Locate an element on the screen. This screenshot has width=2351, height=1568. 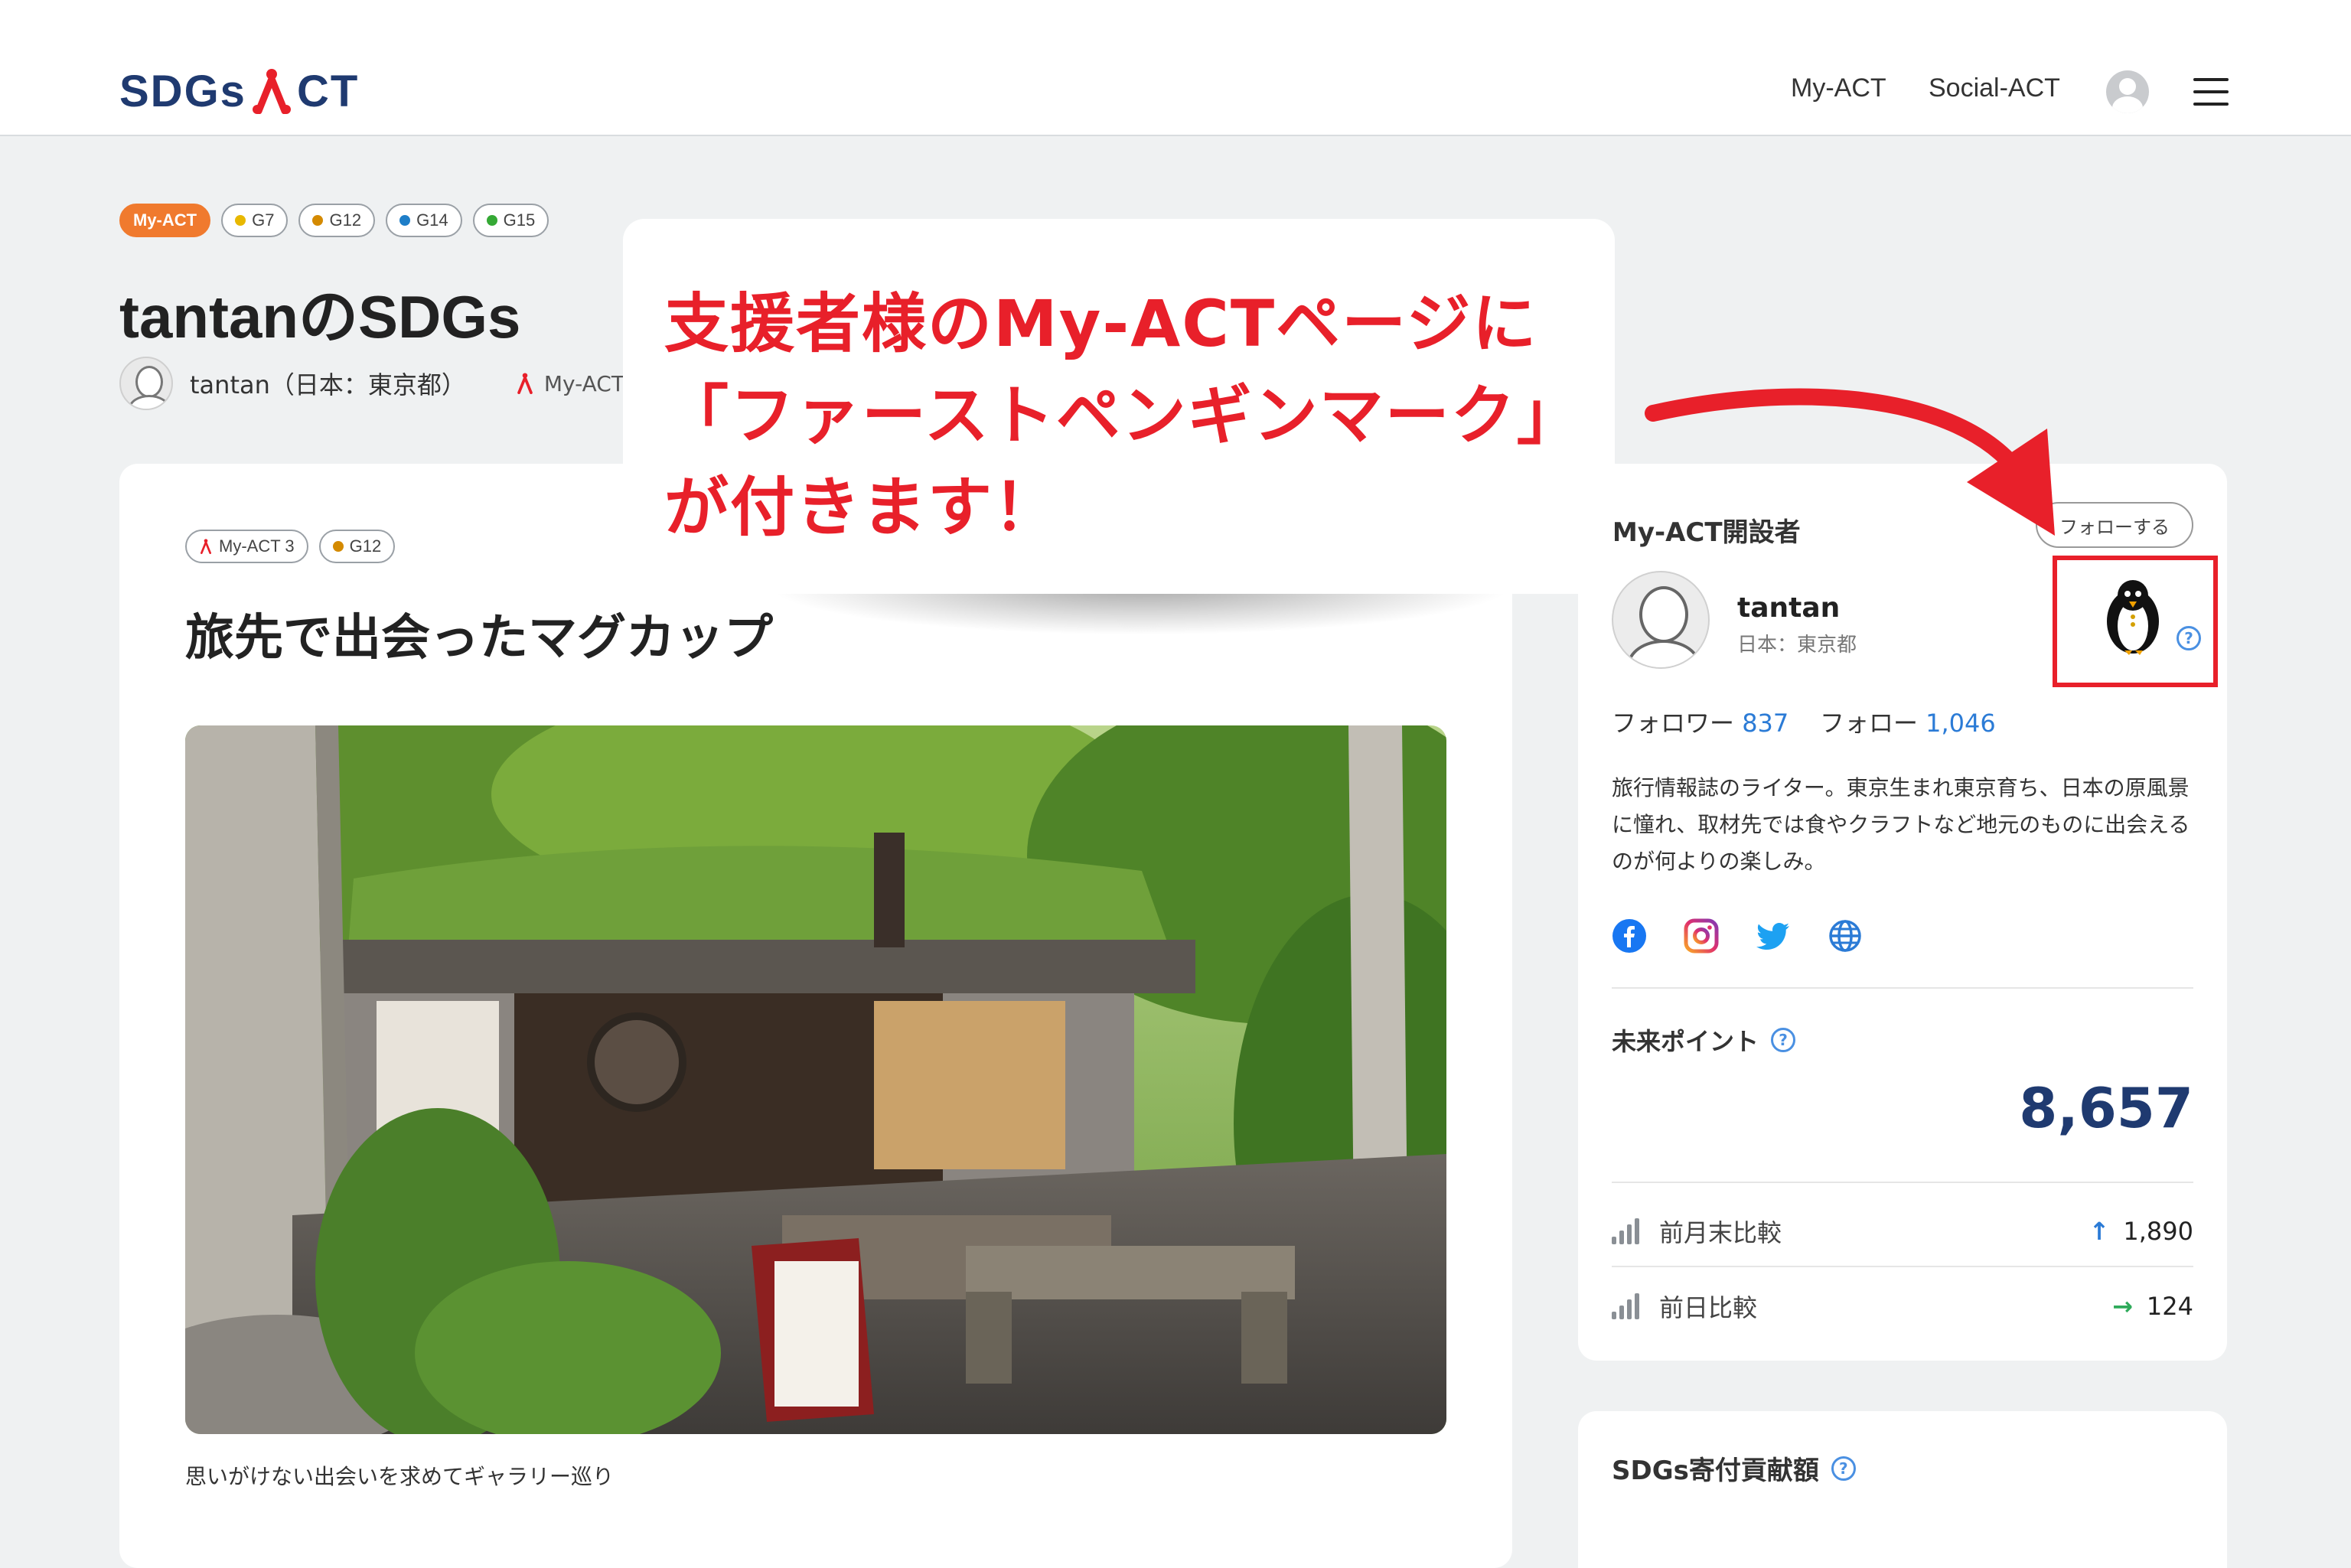
site-logo: SDGs CT is located at coordinates (239, 91).